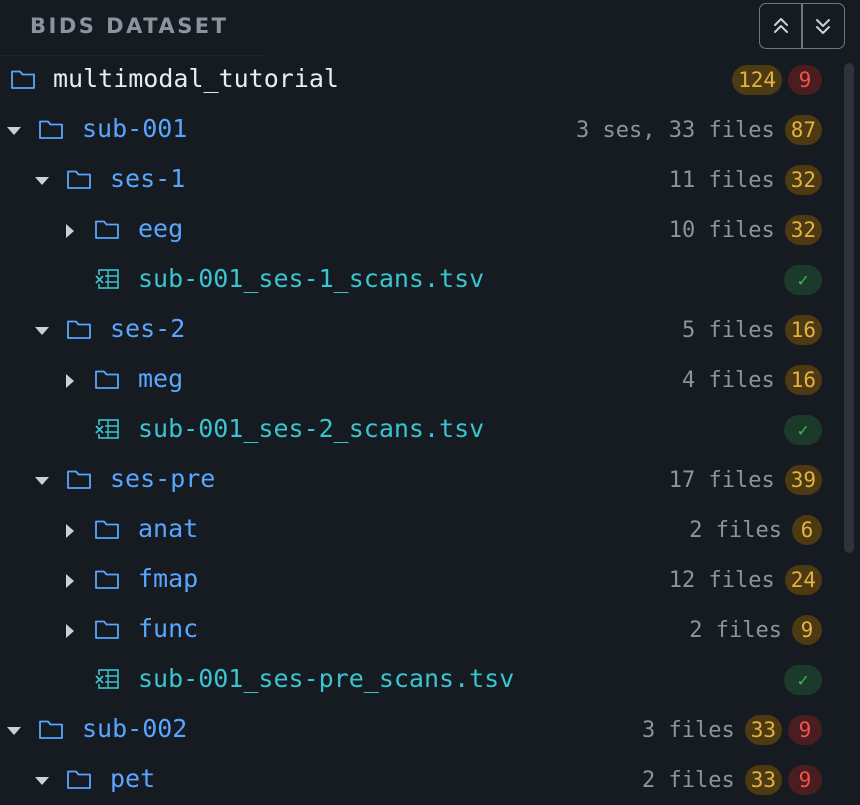 This screenshot has height=805, width=860. What do you see at coordinates (129, 26) in the screenshot?
I see `panel-title: BIDS DATASET` at bounding box center [129, 26].